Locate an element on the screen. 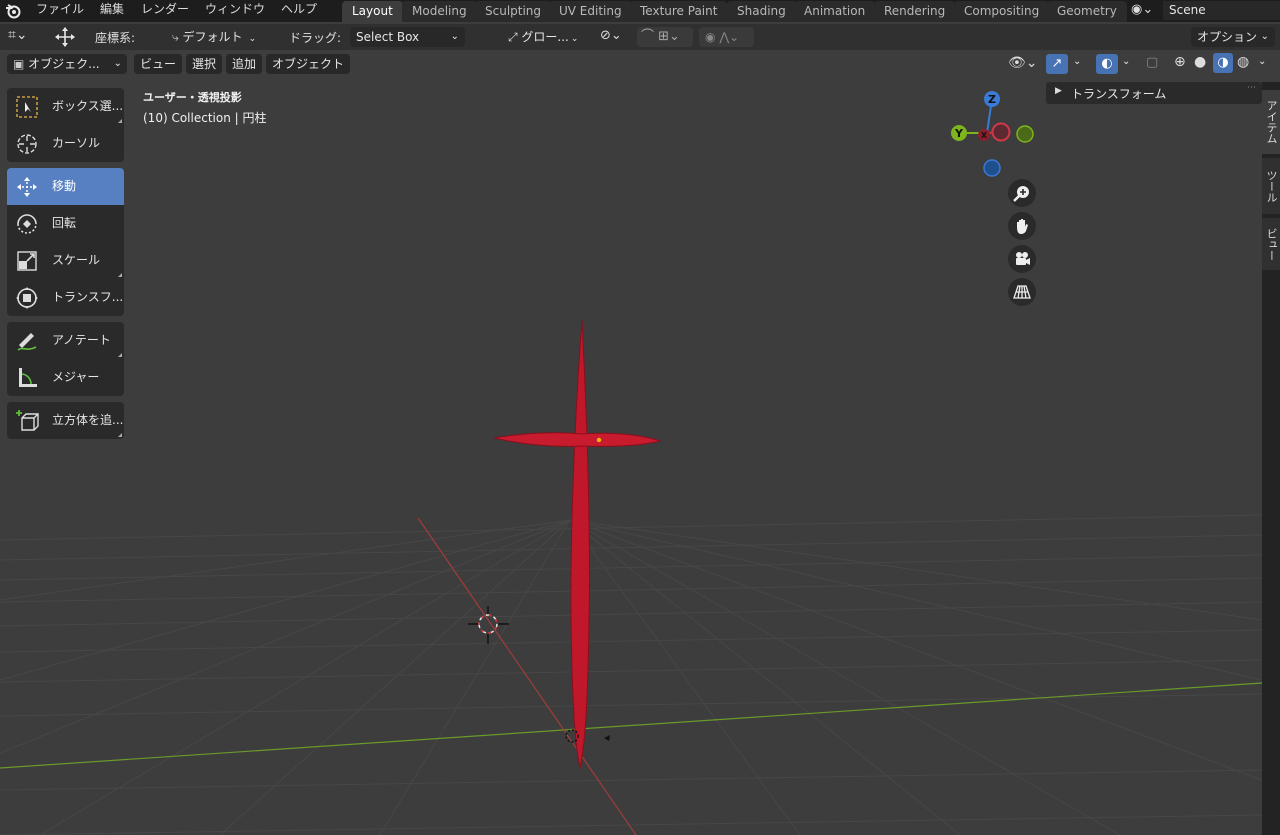  tab-shading: Shading is located at coordinates (761, 11).